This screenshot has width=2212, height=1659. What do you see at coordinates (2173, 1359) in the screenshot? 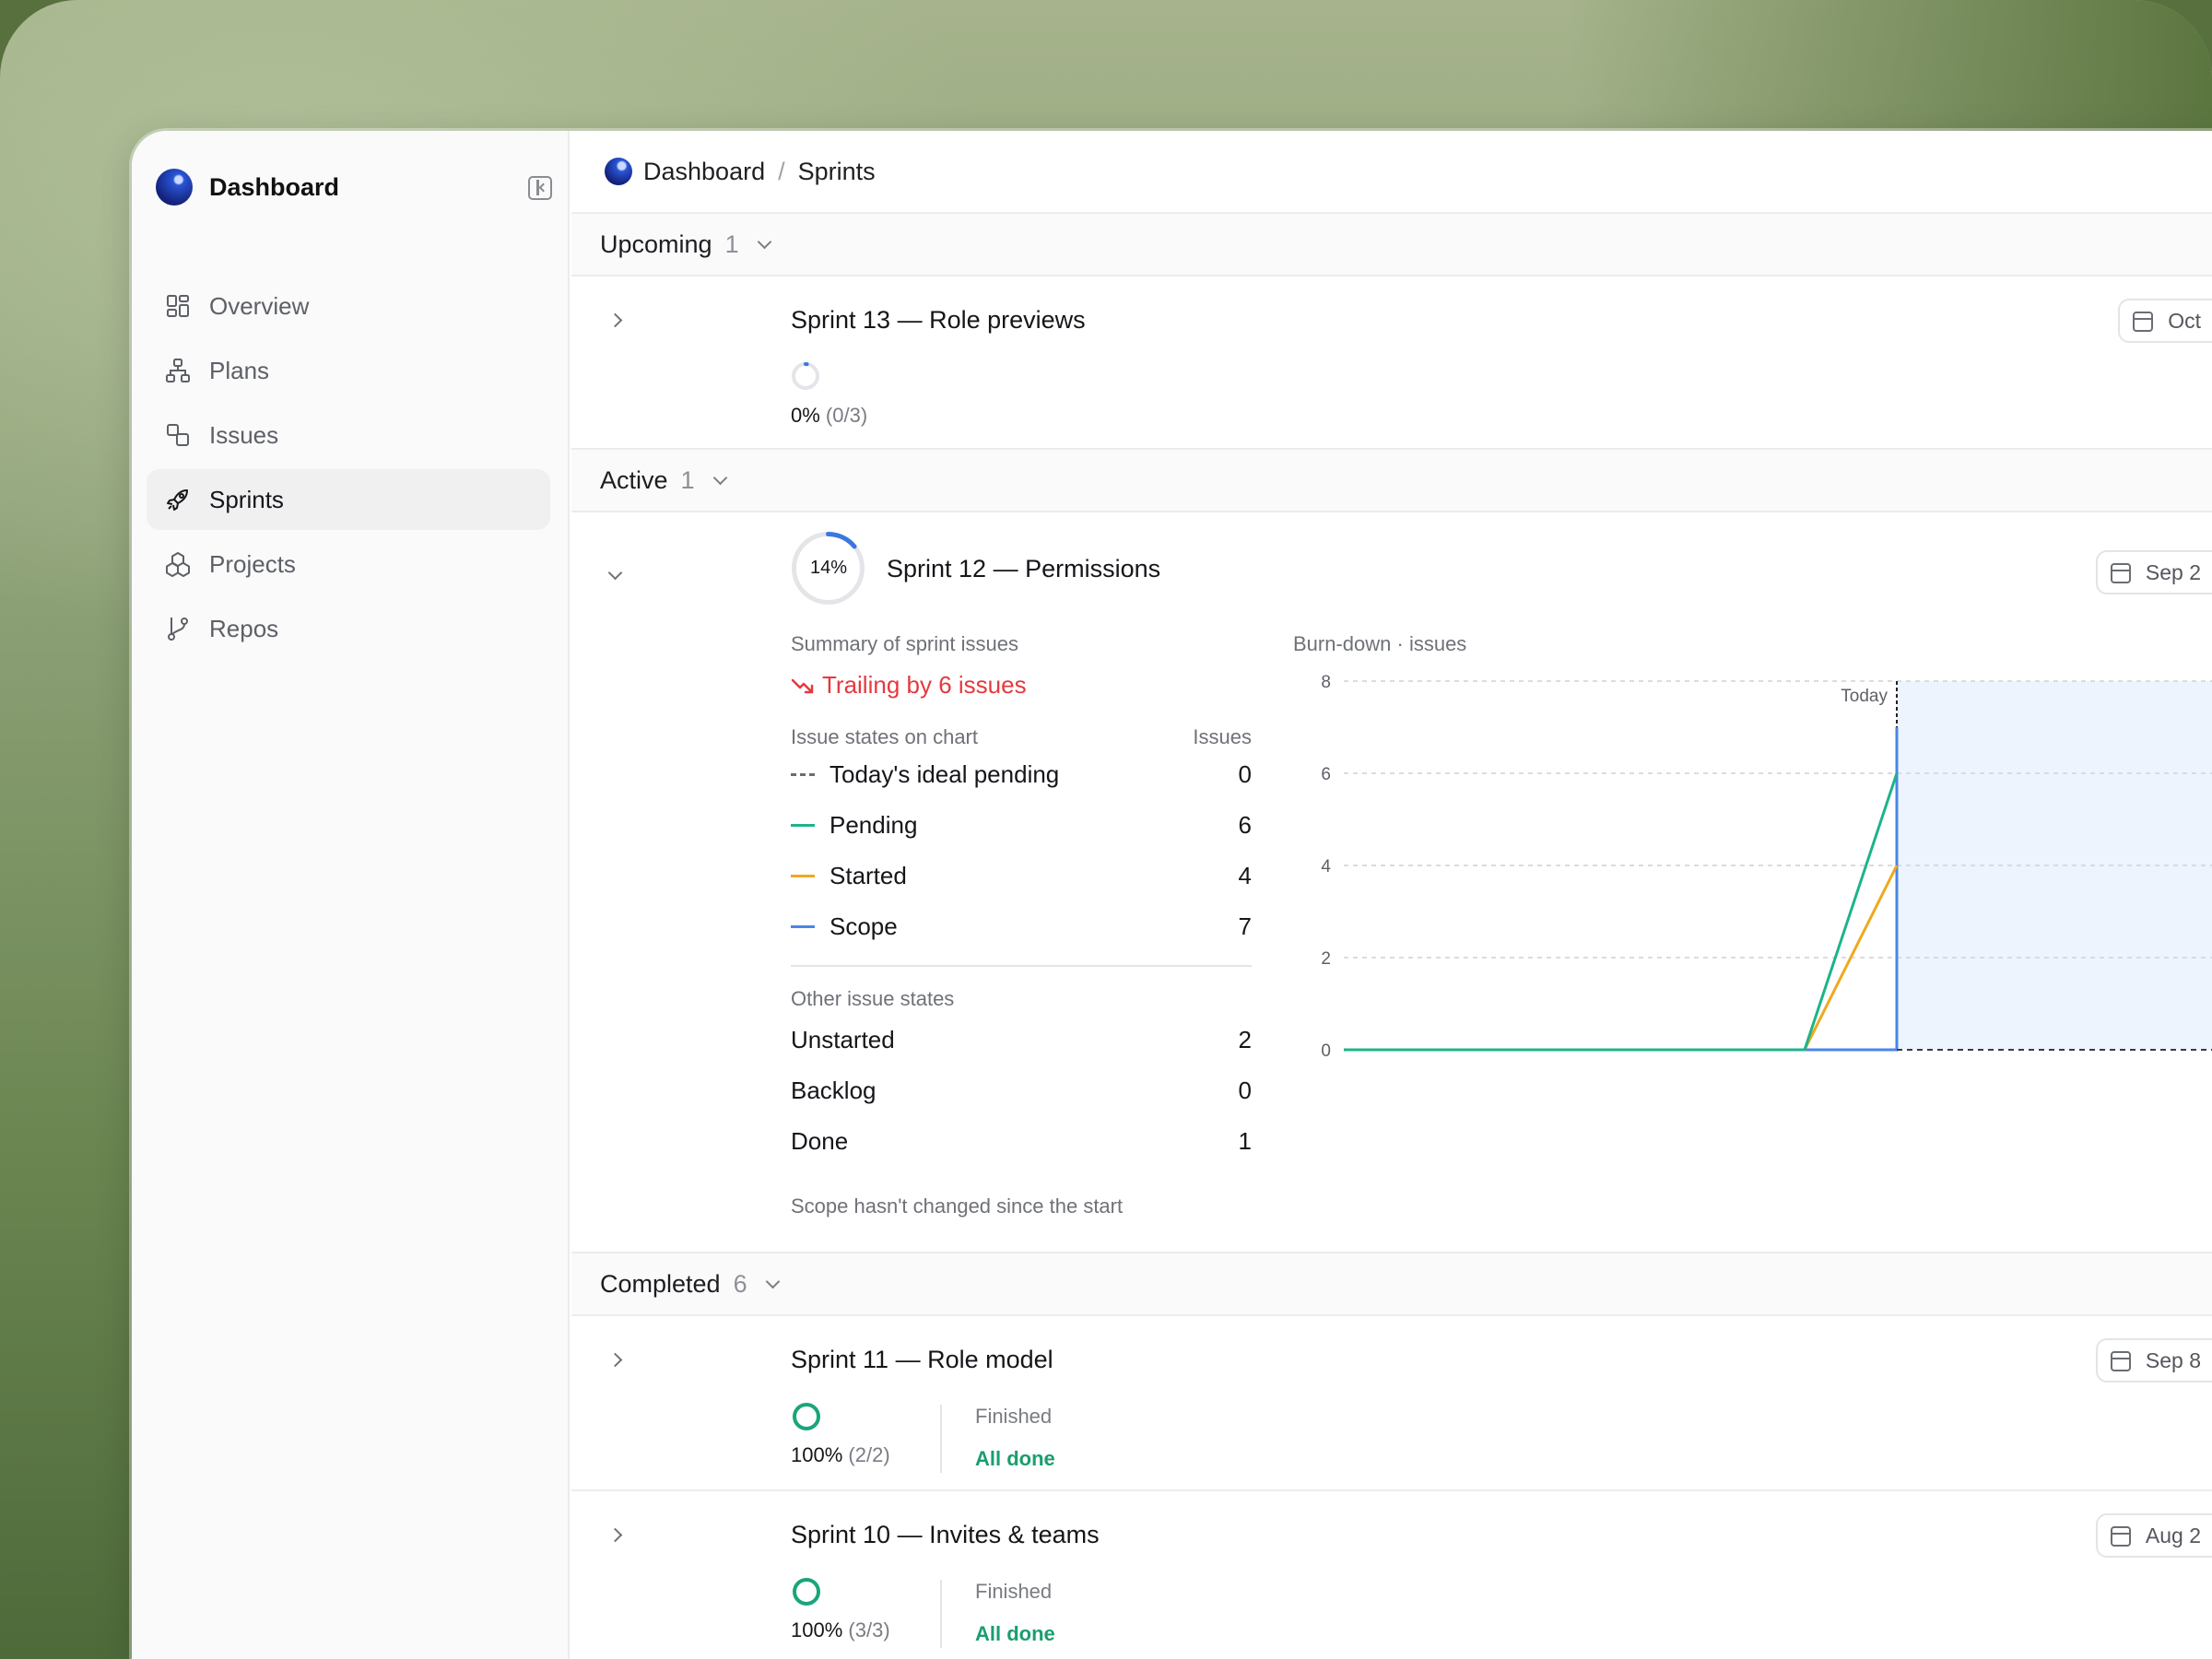
I see `date-label: Sep 8` at bounding box center [2173, 1359].